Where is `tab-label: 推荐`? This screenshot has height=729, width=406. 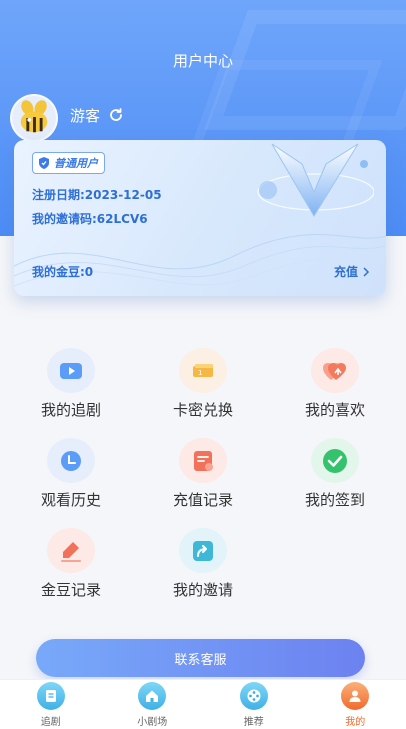 tab-label: 推荐 is located at coordinates (253, 722).